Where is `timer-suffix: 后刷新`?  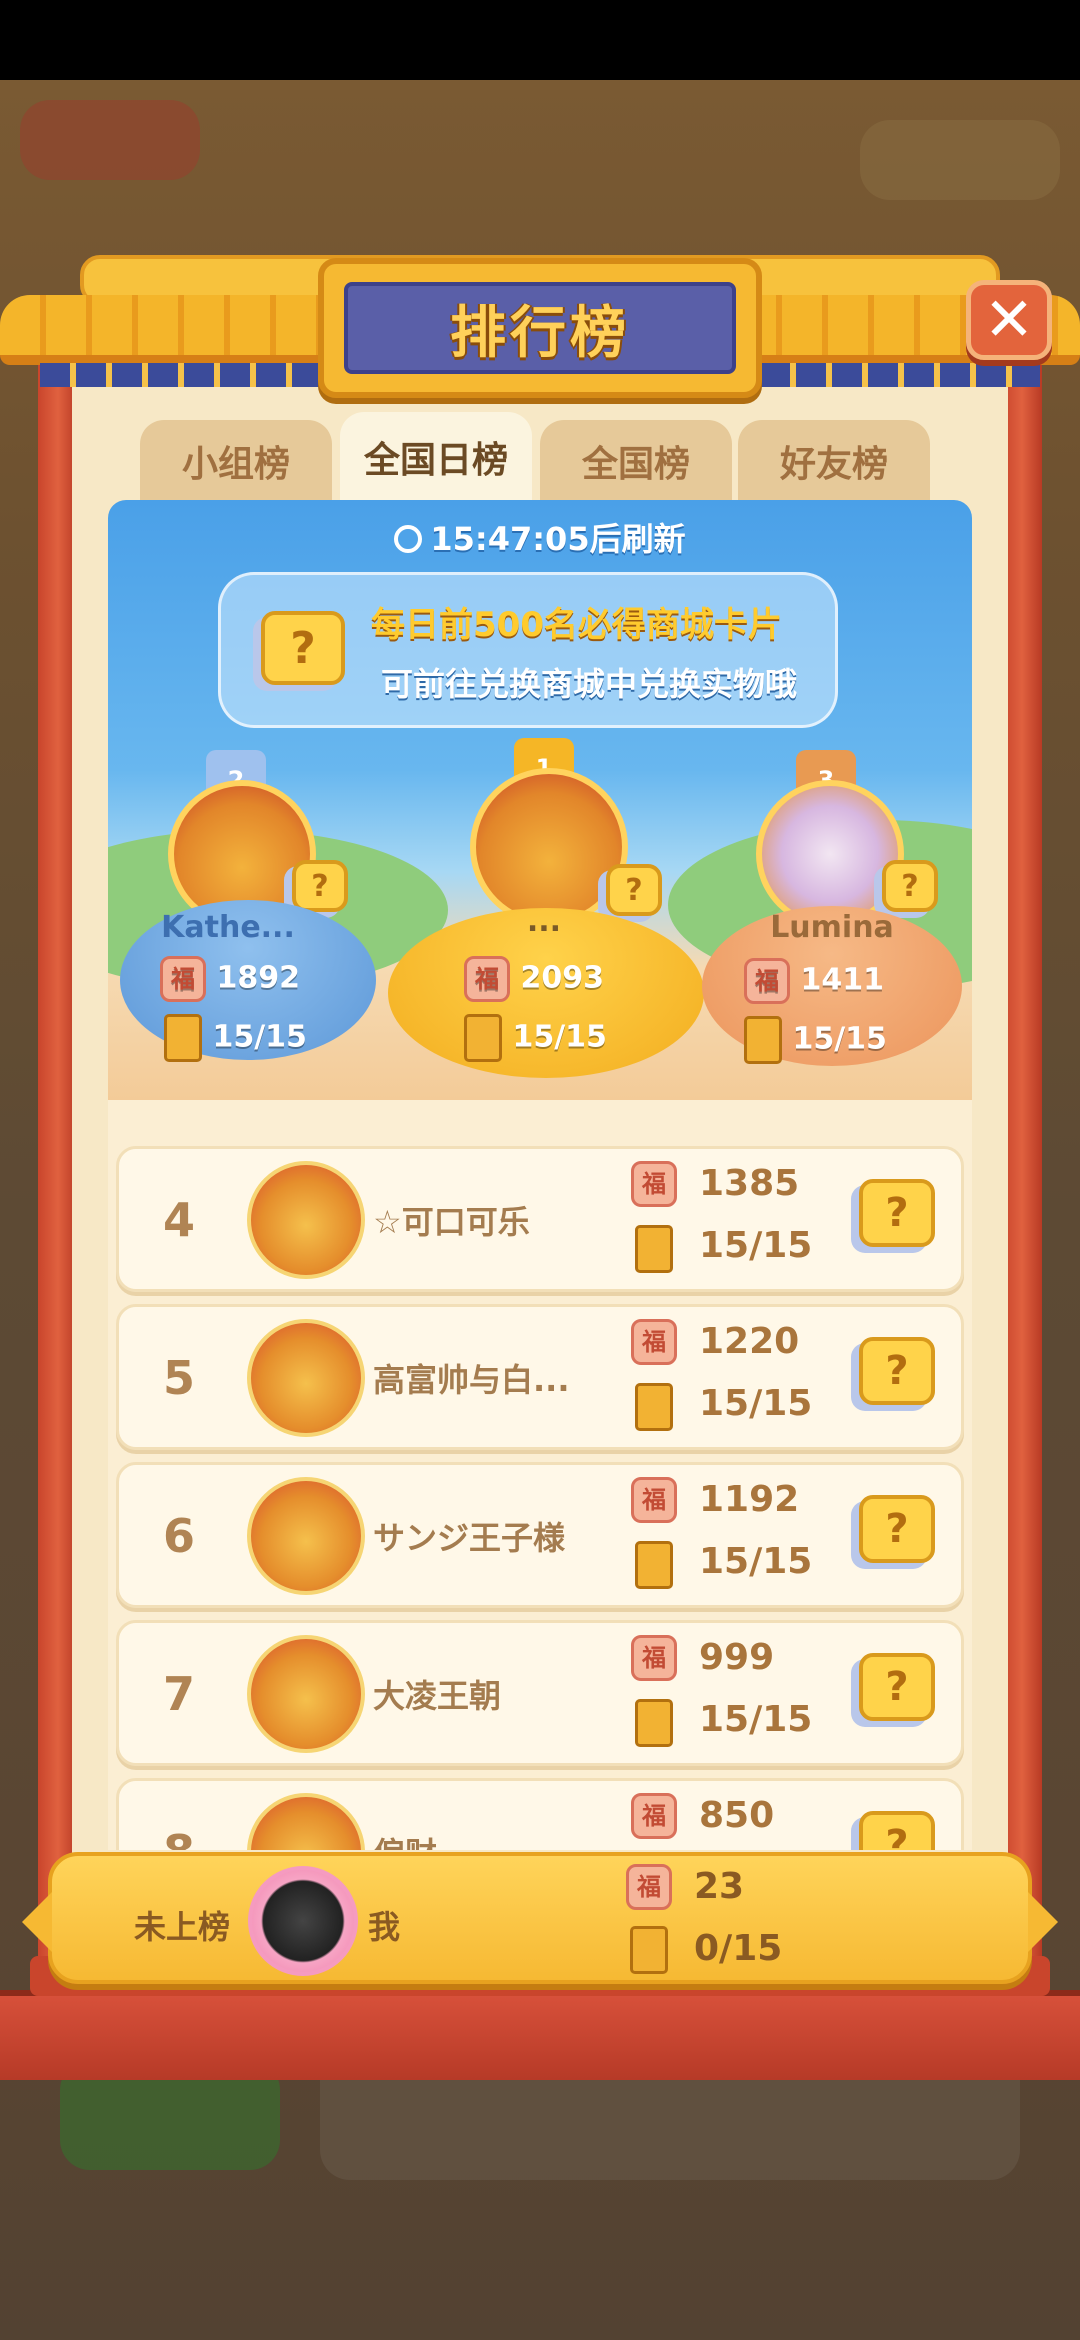 timer-suffix: 后刷新 is located at coordinates (637, 539).